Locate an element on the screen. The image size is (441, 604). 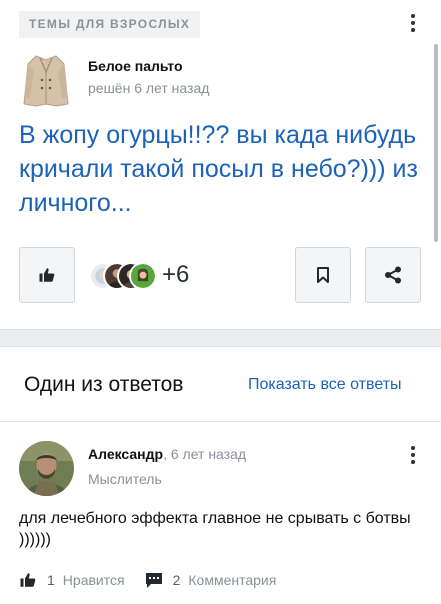
like-button is located at coordinates (47, 275).